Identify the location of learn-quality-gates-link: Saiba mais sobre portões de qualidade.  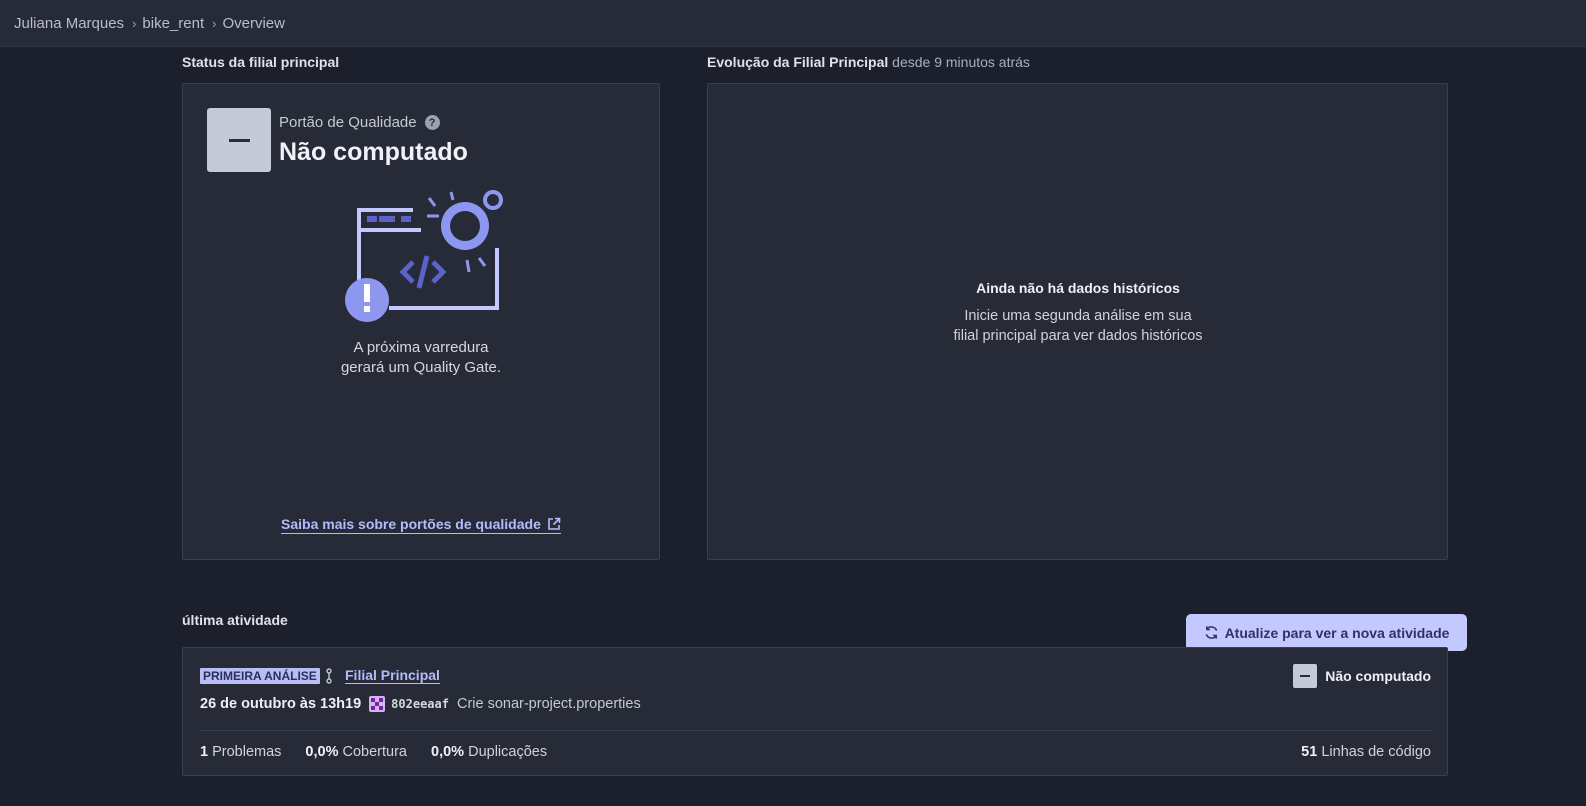
(421, 525).